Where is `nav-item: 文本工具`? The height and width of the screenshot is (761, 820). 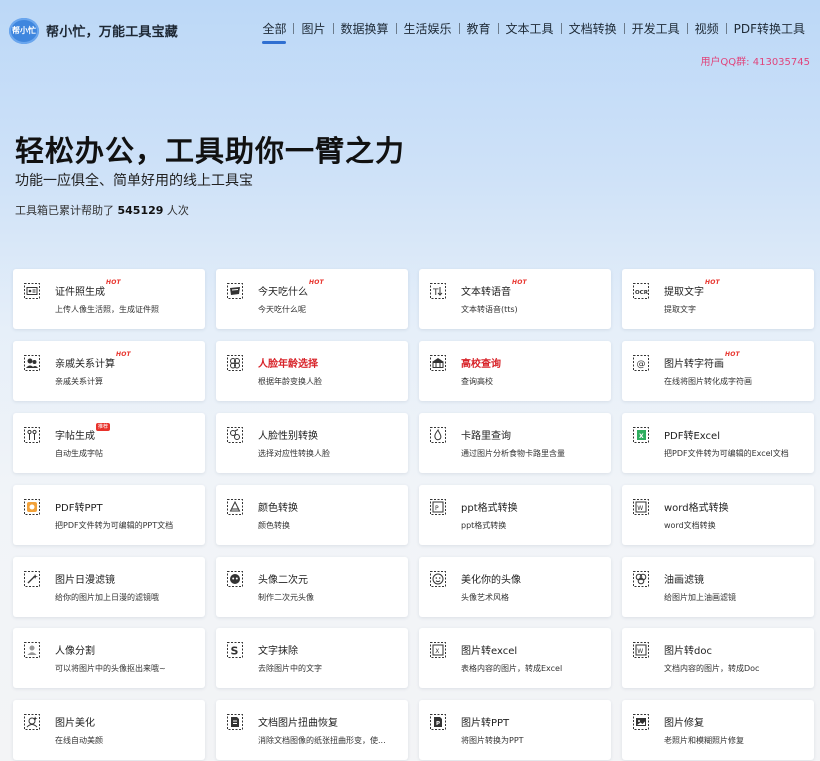
nav-item: 文本工具 is located at coordinates (530, 28).